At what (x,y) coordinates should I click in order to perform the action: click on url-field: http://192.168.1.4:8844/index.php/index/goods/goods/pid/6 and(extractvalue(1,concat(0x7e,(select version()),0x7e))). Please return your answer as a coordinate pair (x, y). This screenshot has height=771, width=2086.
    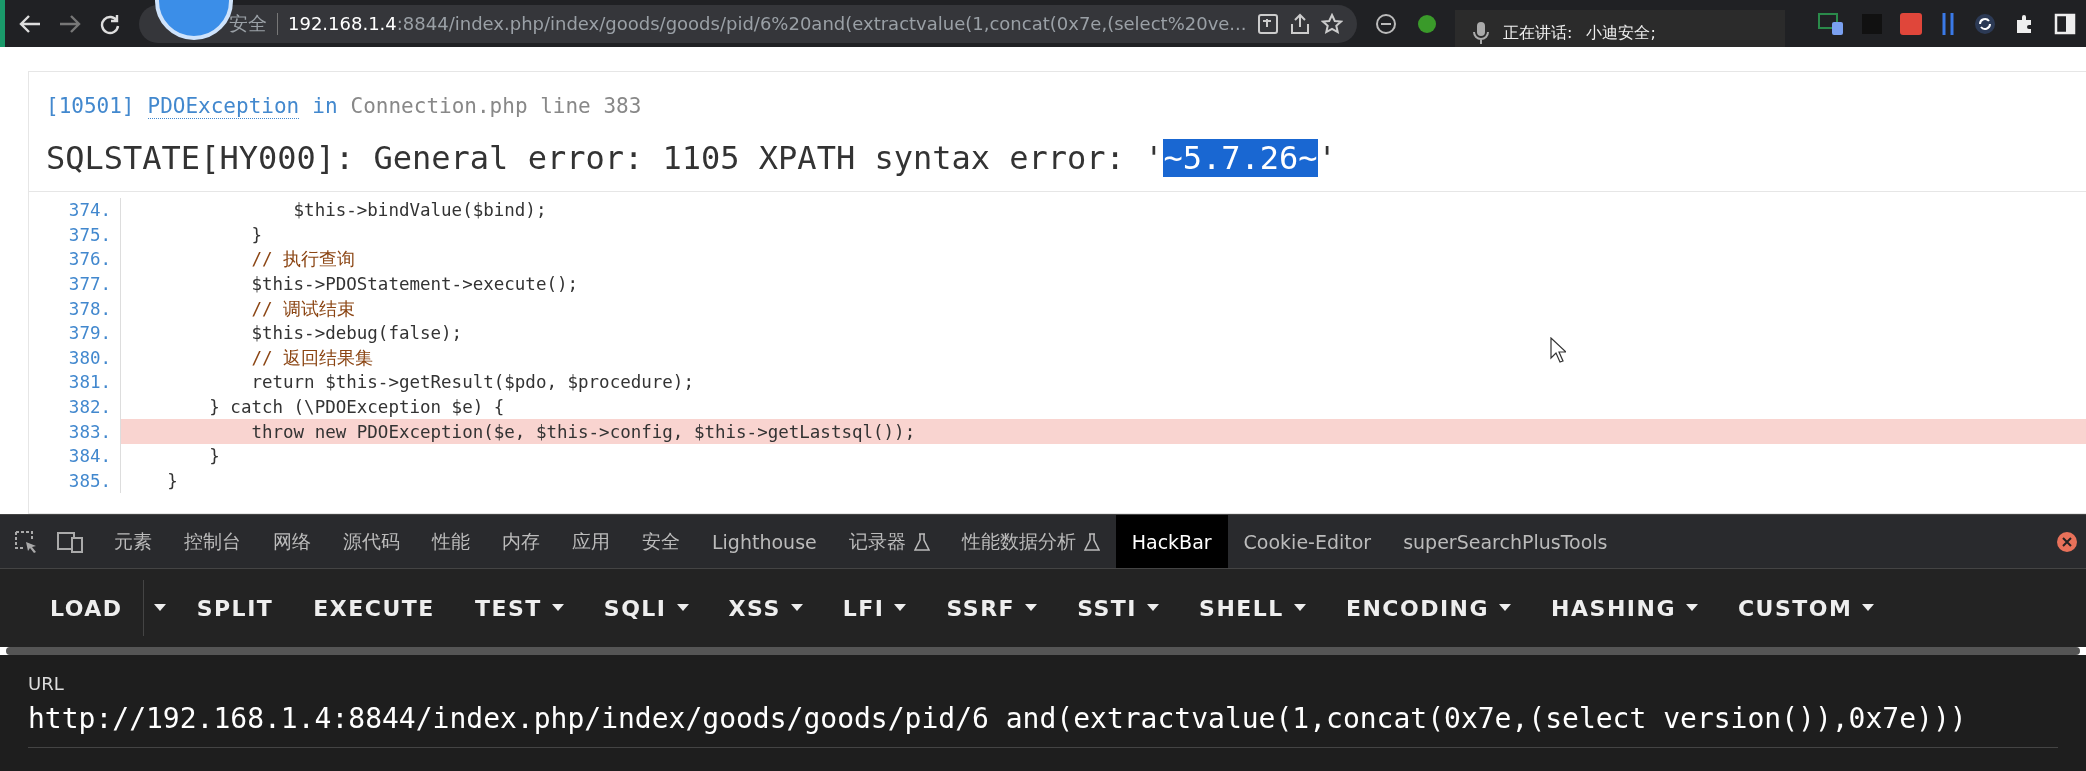
    Looking at the image, I should click on (1043, 725).